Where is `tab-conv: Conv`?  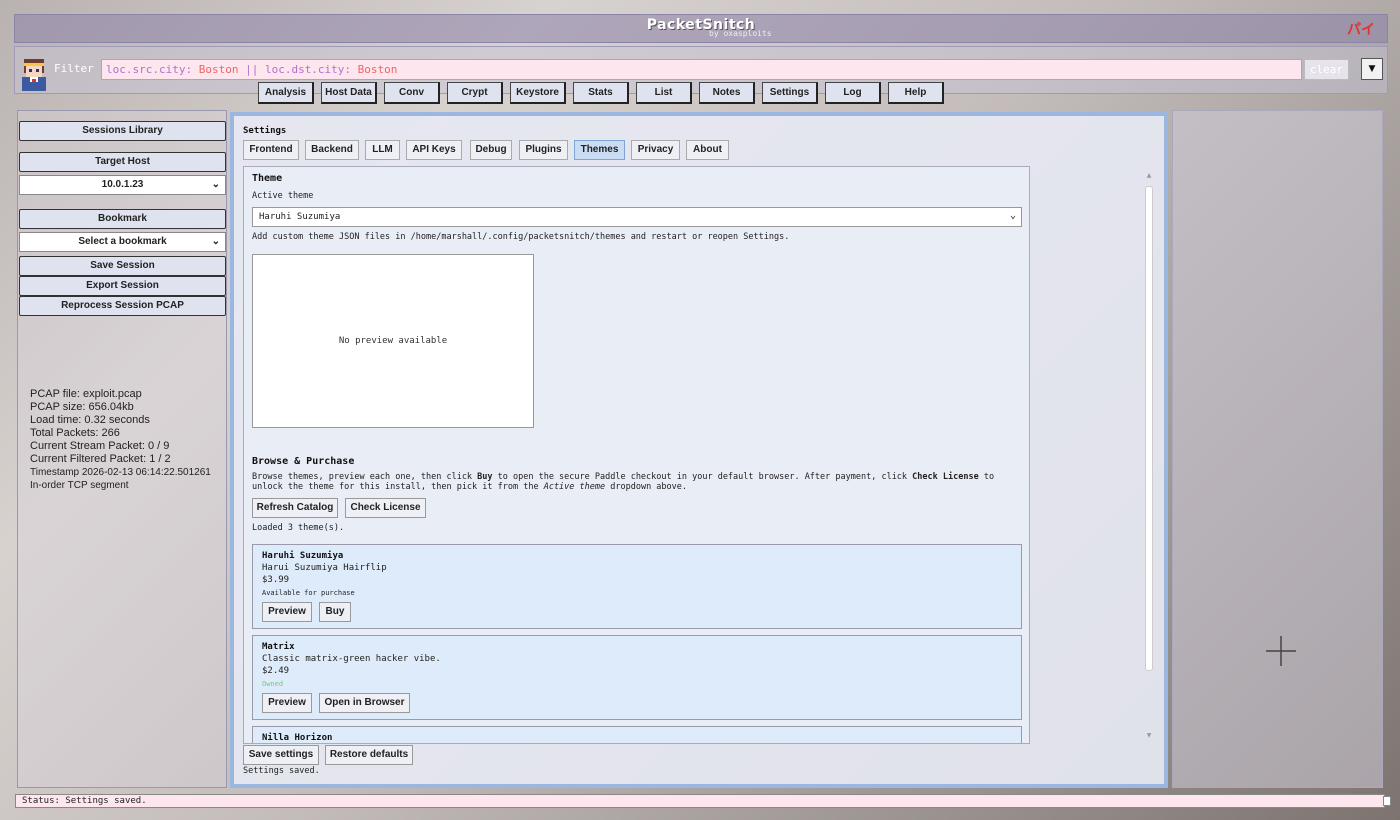
tab-conv: Conv is located at coordinates (412, 93).